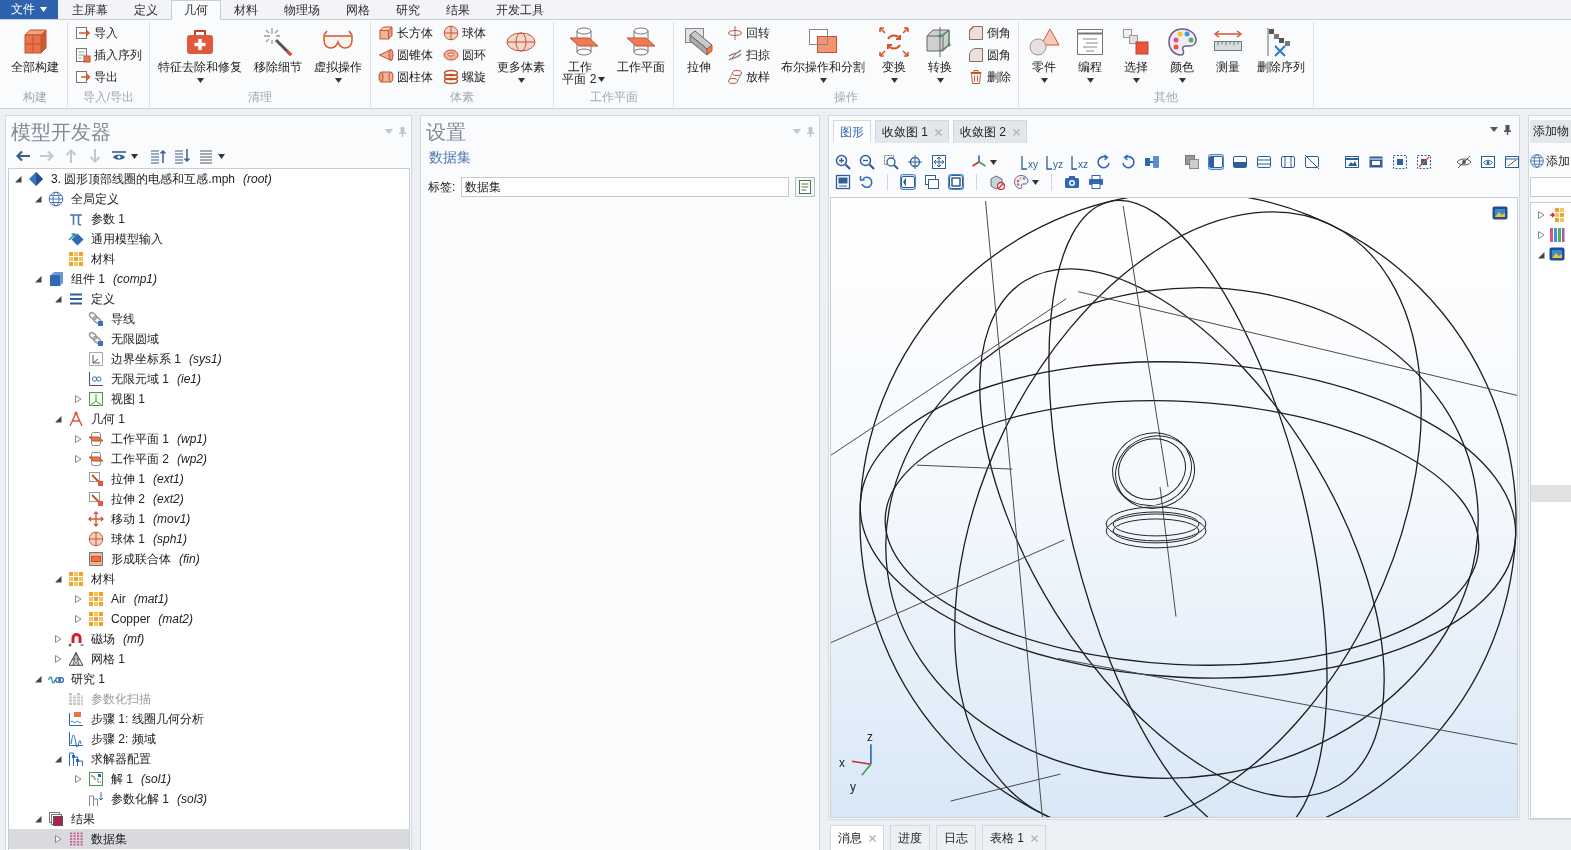 Image resolution: width=1571 pixels, height=850 pixels. I want to click on tree-item: 通用模型输入, so click(209, 239).